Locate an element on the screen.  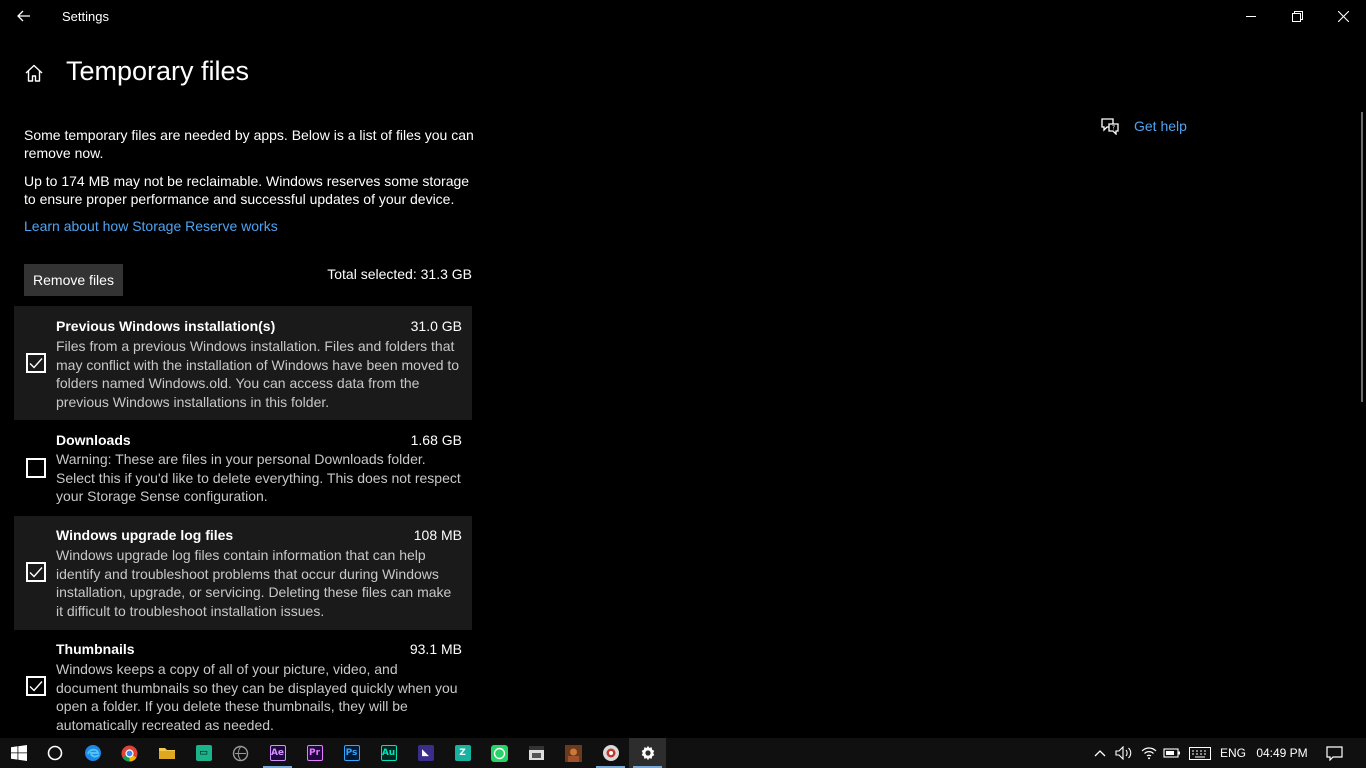
storage-reserve-link: Learn about how Storage Reserve works is located at coordinates (151, 226).